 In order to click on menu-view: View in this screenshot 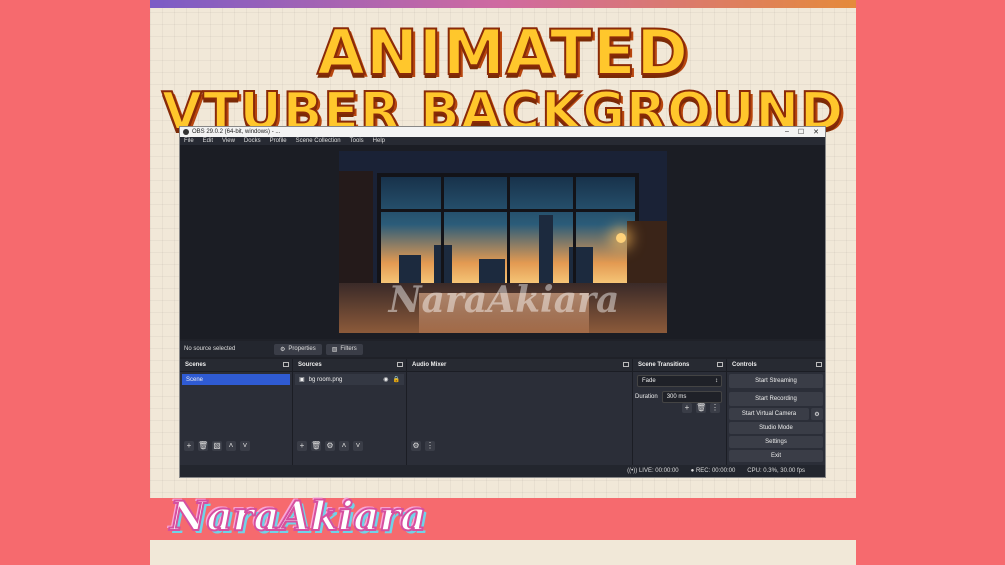, I will do `click(228, 141)`.